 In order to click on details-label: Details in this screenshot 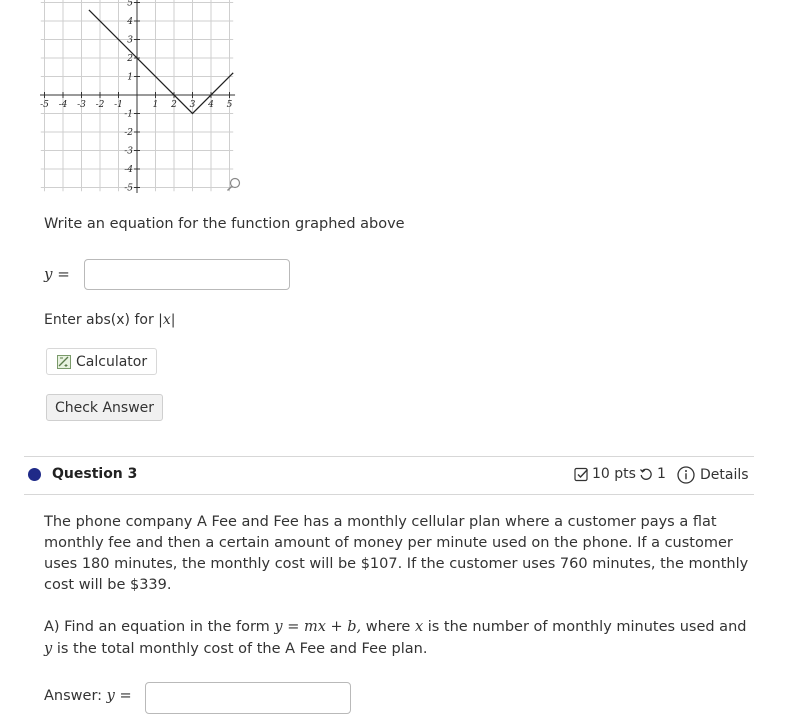, I will do `click(724, 475)`.